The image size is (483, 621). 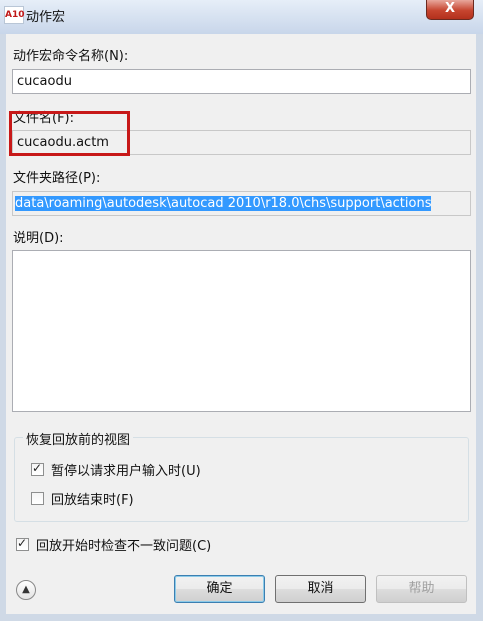 What do you see at coordinates (46, 17) in the screenshot?
I see `window-title: 动作宏` at bounding box center [46, 17].